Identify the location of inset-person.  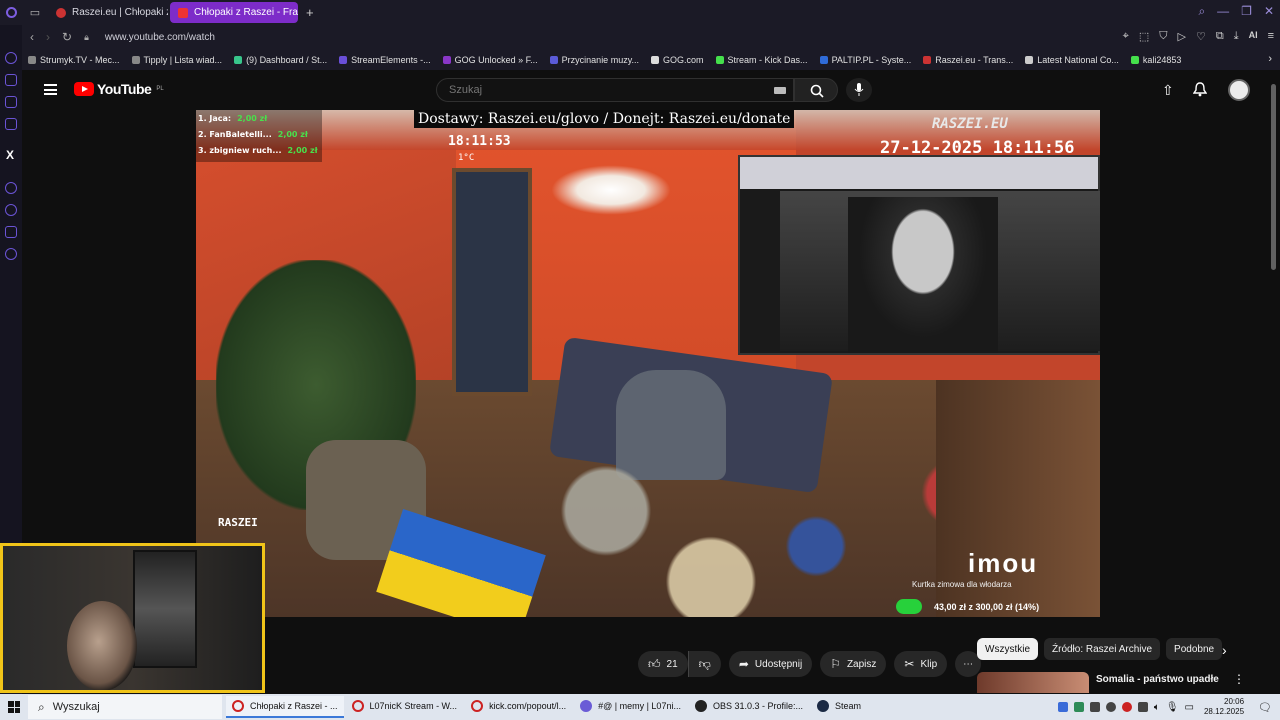
(923, 275).